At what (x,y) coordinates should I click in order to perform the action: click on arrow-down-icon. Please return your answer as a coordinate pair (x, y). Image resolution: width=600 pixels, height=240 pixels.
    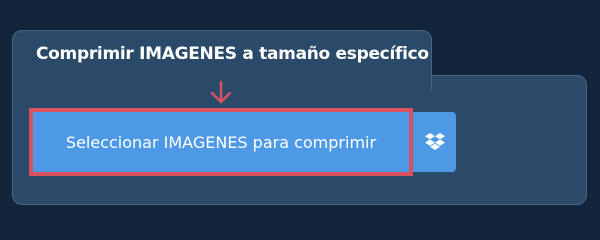
    Looking at the image, I should click on (221, 92).